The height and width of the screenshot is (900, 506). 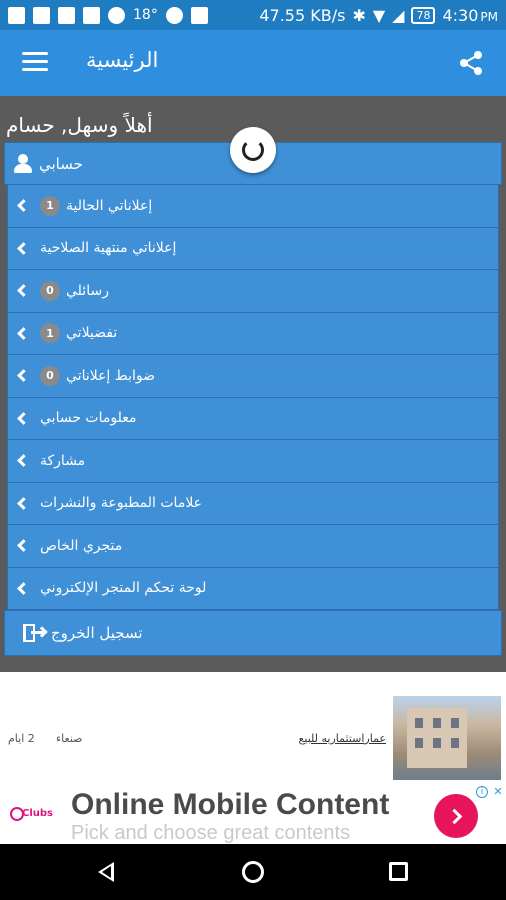 I want to click on wifi-icon: ▼, so click(x=379, y=15).